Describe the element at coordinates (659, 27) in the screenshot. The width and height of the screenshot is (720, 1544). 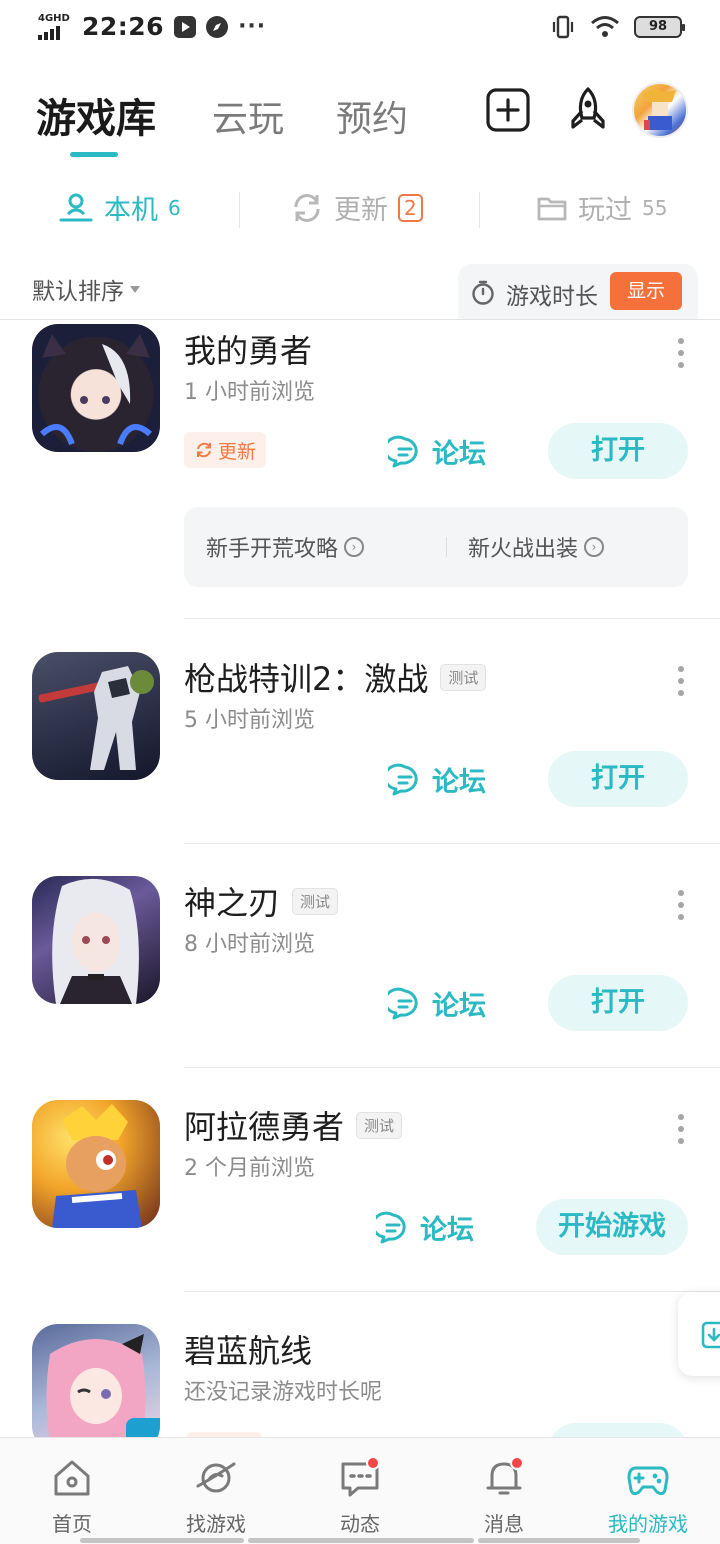
I see `battery-indicator: 98` at that location.